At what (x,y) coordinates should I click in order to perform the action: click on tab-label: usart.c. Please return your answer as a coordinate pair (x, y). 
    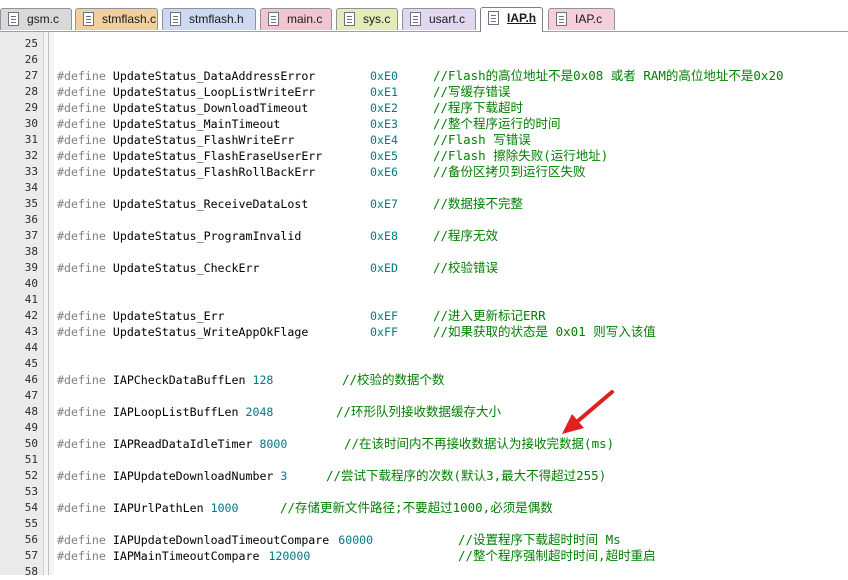
    Looking at the image, I should click on (447, 19).